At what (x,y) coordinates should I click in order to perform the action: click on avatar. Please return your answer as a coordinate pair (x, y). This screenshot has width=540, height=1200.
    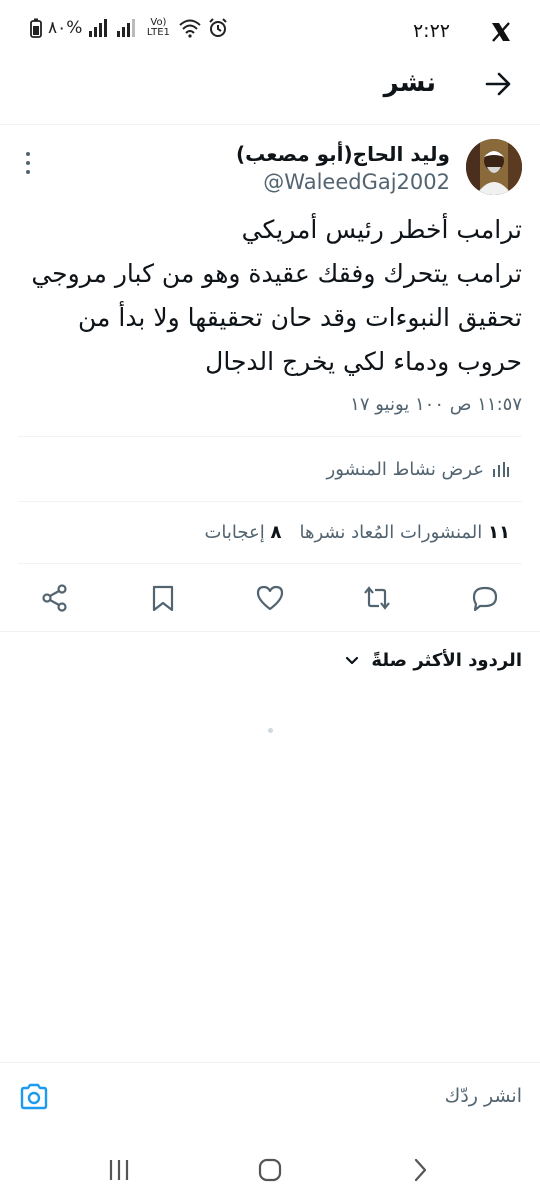
    Looking at the image, I should click on (494, 167).